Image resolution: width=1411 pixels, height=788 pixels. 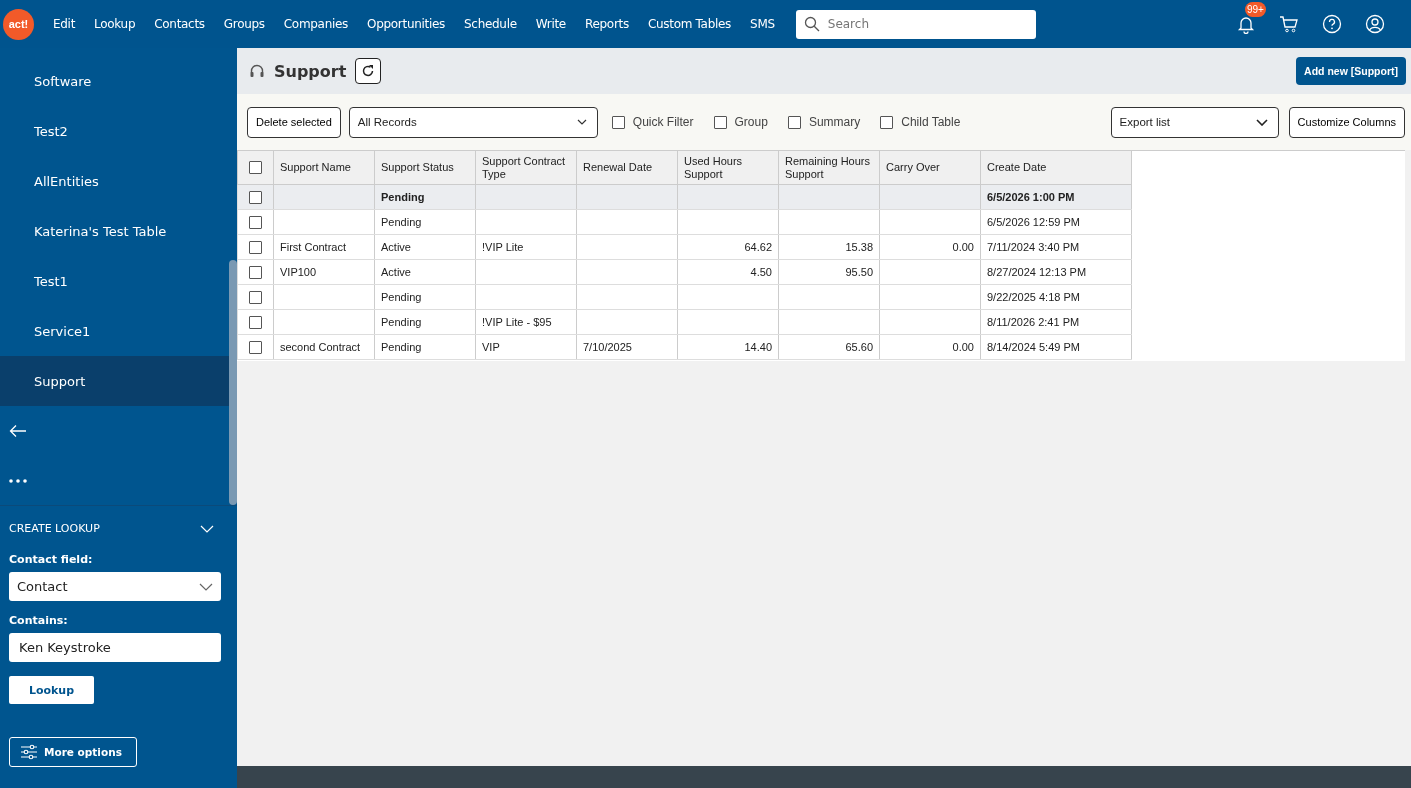 What do you see at coordinates (114, 381) in the screenshot?
I see `sidebar-item: Support` at bounding box center [114, 381].